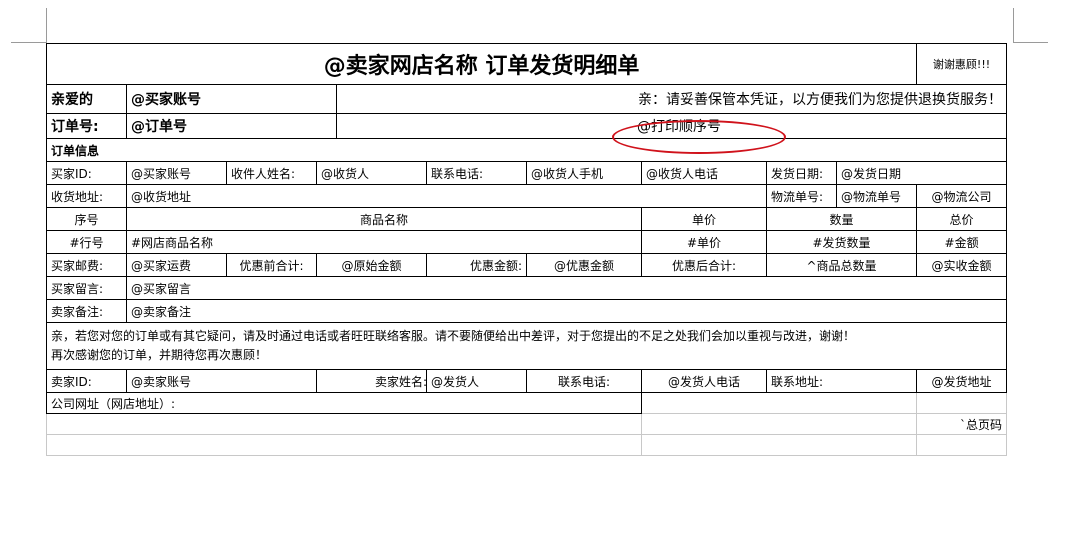  Describe the element at coordinates (876, 196) in the screenshot. I see `tracking-value: @物流单号` at that location.